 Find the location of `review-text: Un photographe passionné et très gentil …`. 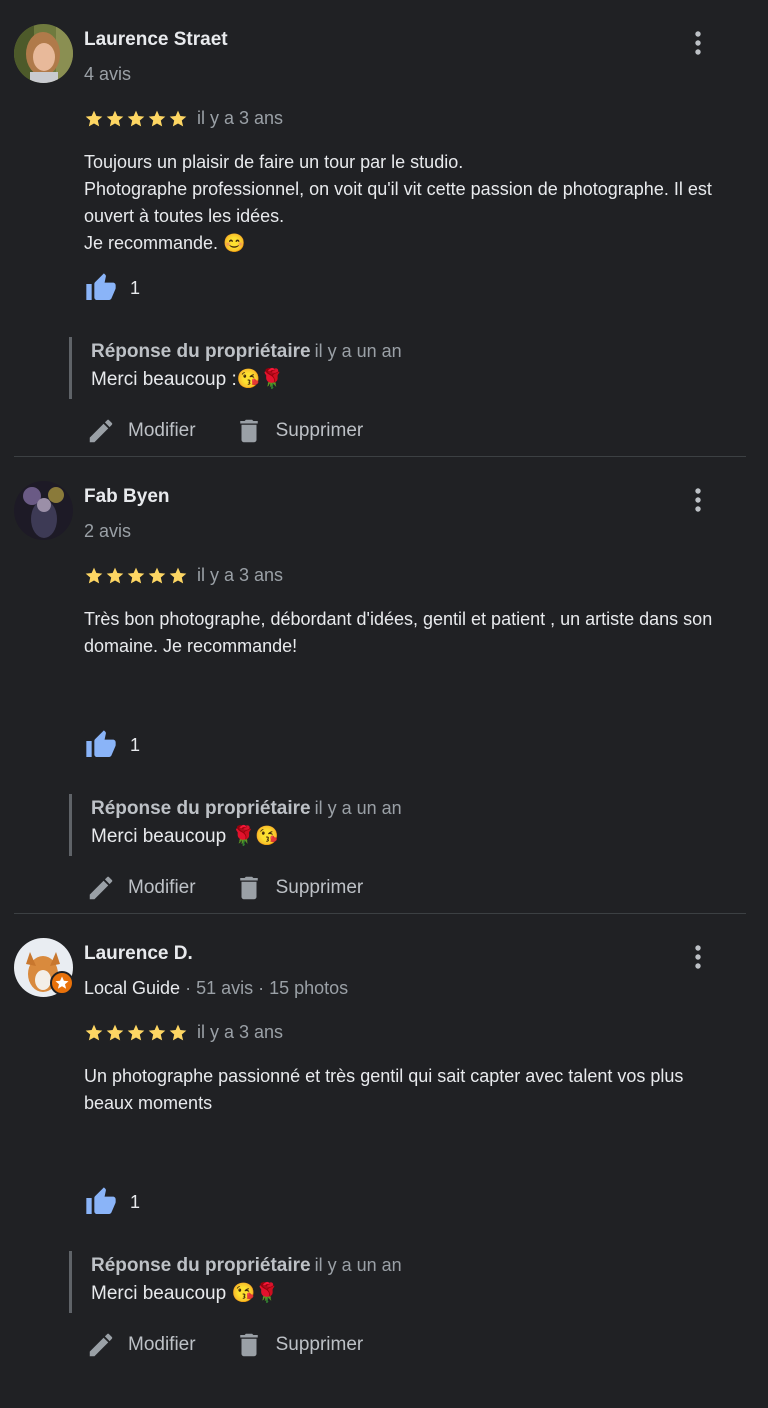

review-text: Un photographe passionné et très gentil … is located at coordinates (409, 1090).